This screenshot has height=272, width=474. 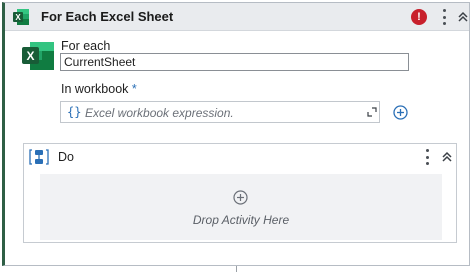 I want to click on workbook-expression-input: {} Excel workbook expression., so click(x=220, y=112).